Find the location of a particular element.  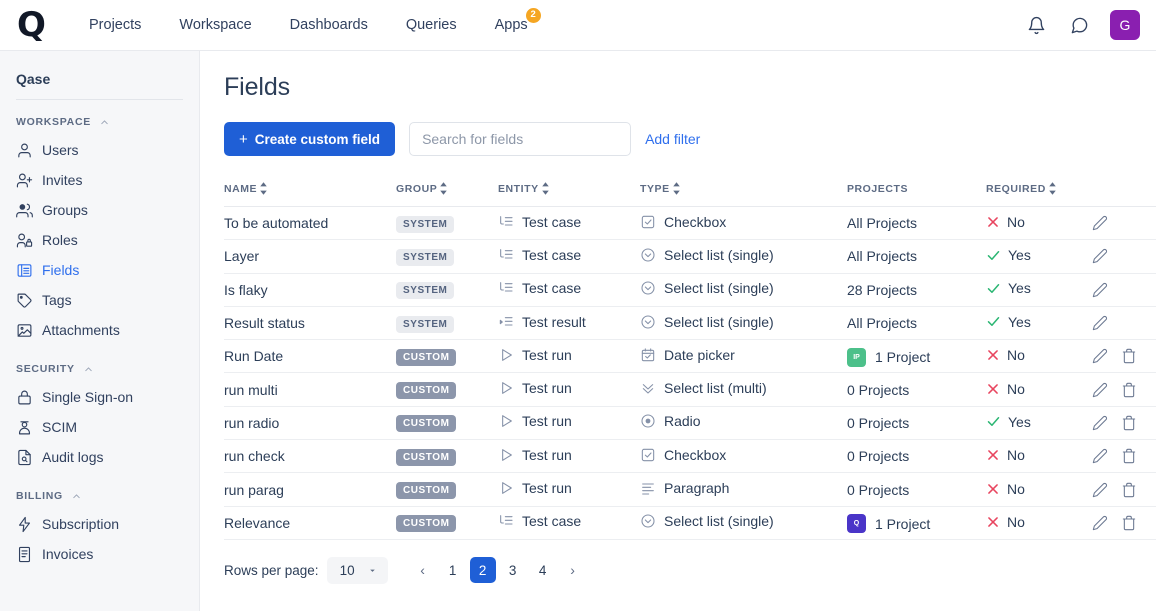

column-header-required: REQUIRED is located at coordinates (1038, 194).